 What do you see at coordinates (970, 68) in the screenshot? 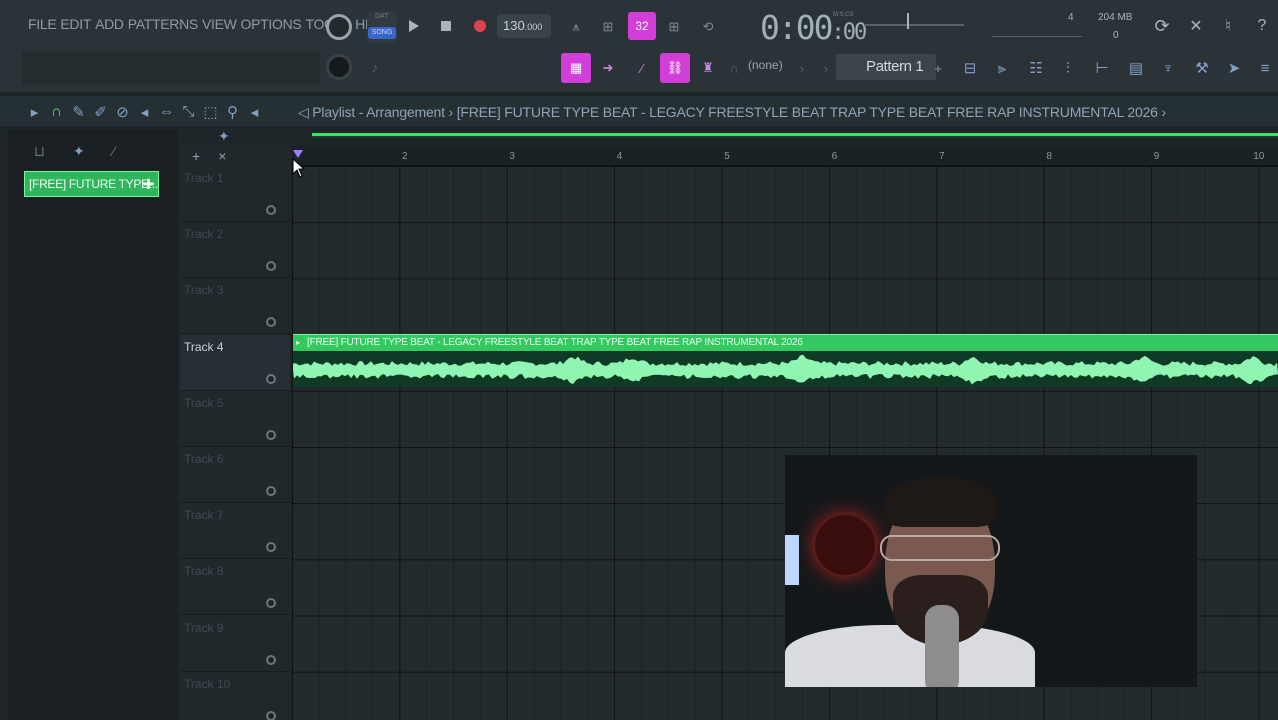
I see `mixer-button: ⊟` at bounding box center [970, 68].